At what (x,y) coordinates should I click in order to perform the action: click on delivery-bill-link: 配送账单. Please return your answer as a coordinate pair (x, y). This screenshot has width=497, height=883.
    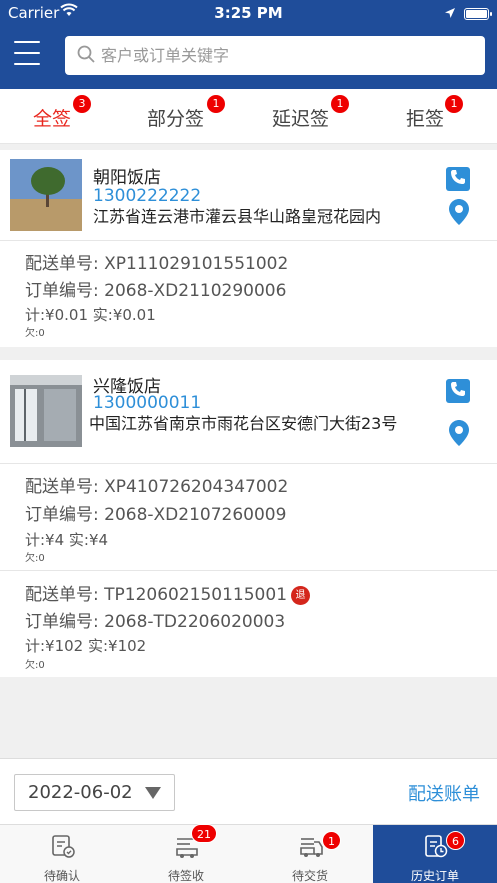
    Looking at the image, I should click on (444, 793).